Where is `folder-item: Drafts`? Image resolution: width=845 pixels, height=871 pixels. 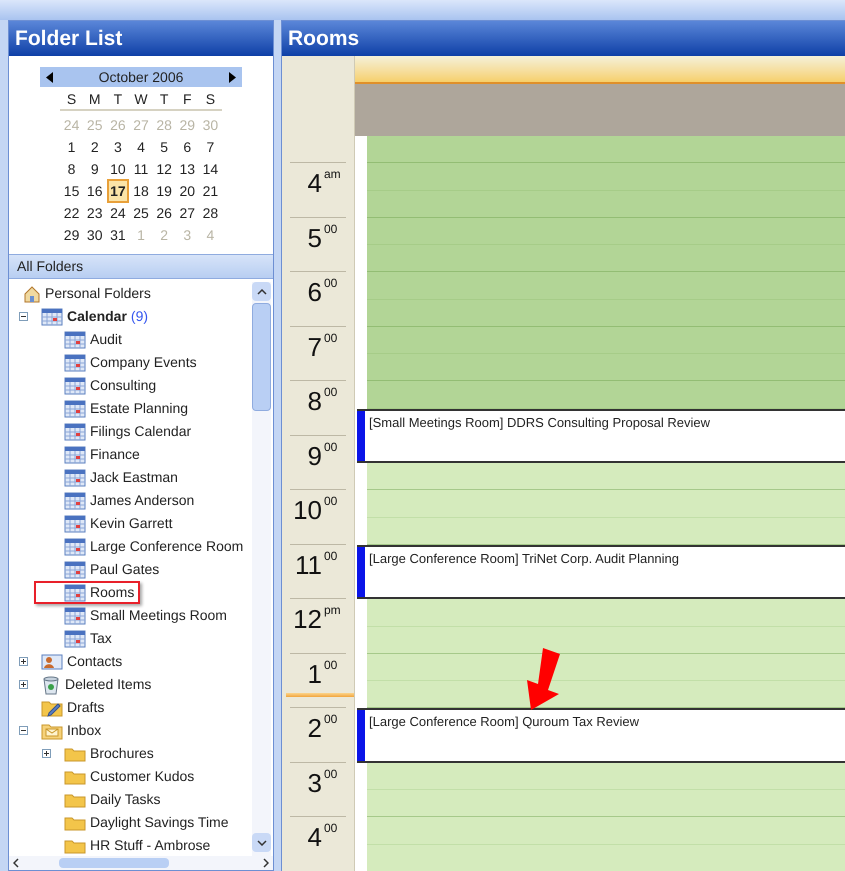
folder-item: Drafts is located at coordinates (85, 707).